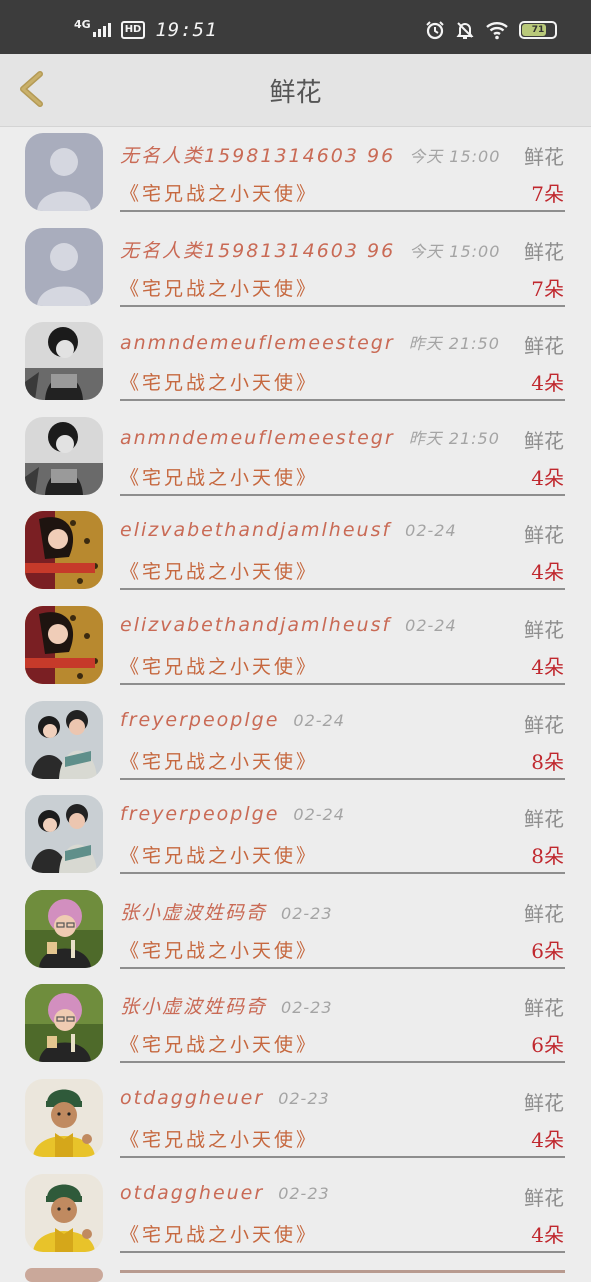 The width and height of the screenshot is (591, 1282). I want to click on page-title: 鲜花, so click(295, 93).